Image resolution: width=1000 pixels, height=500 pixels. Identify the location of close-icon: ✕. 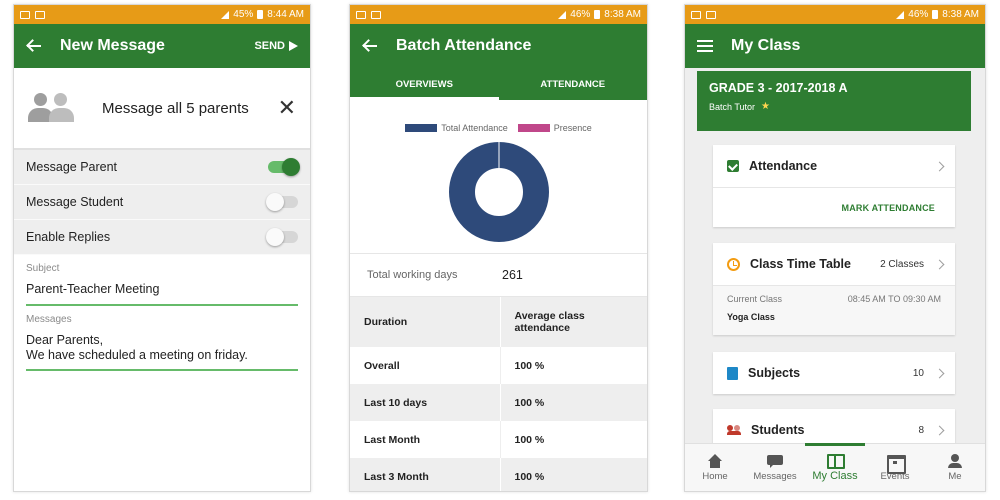
(287, 108).